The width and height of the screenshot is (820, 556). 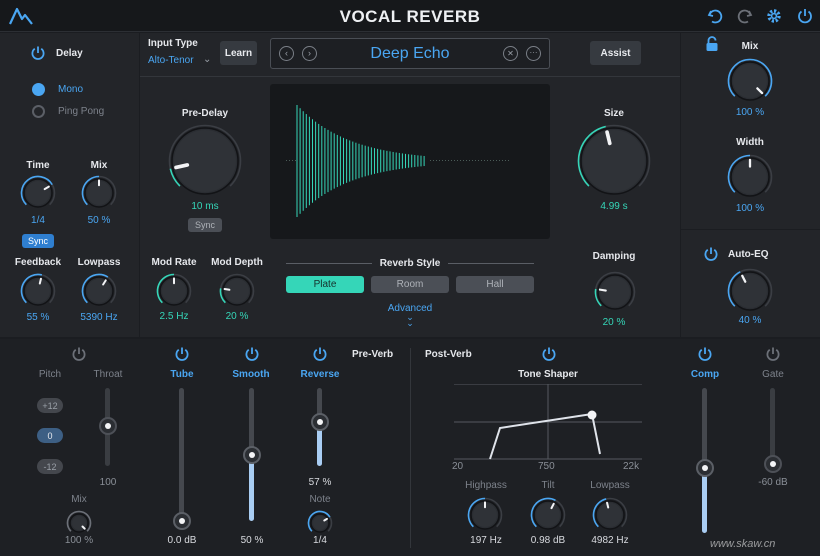 I want to click on advanced-chevron-icon: ⌄ ⌄, so click(x=410, y=320).